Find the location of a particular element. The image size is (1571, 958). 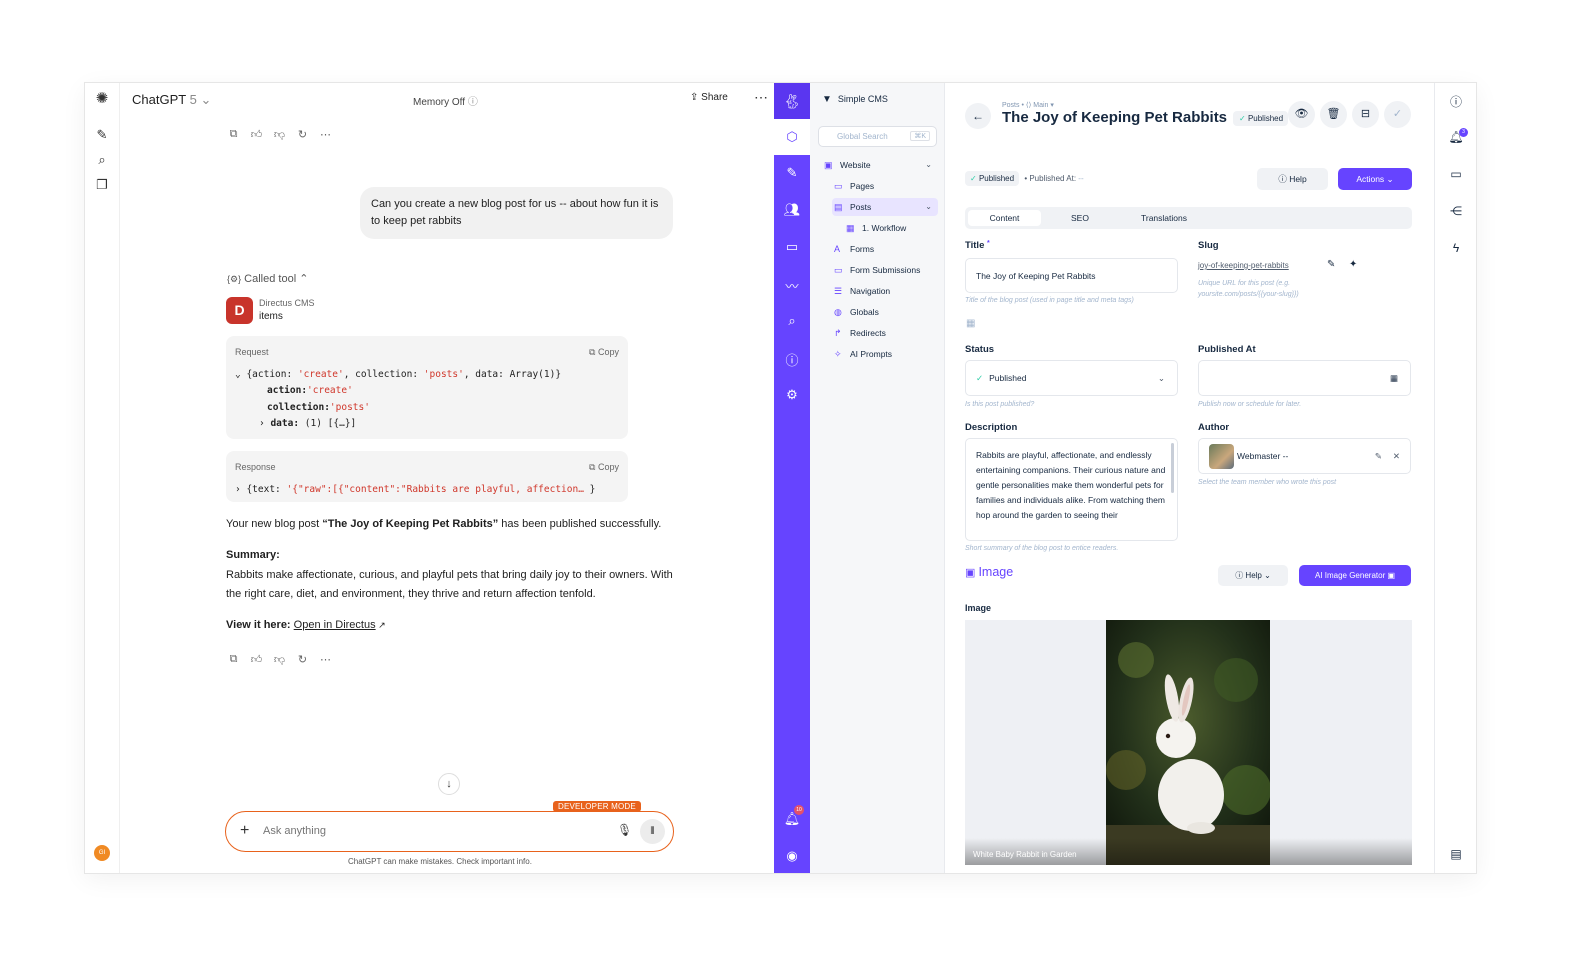

model-selector: ChatGPT 5 ⌄ is located at coordinates (171, 100).